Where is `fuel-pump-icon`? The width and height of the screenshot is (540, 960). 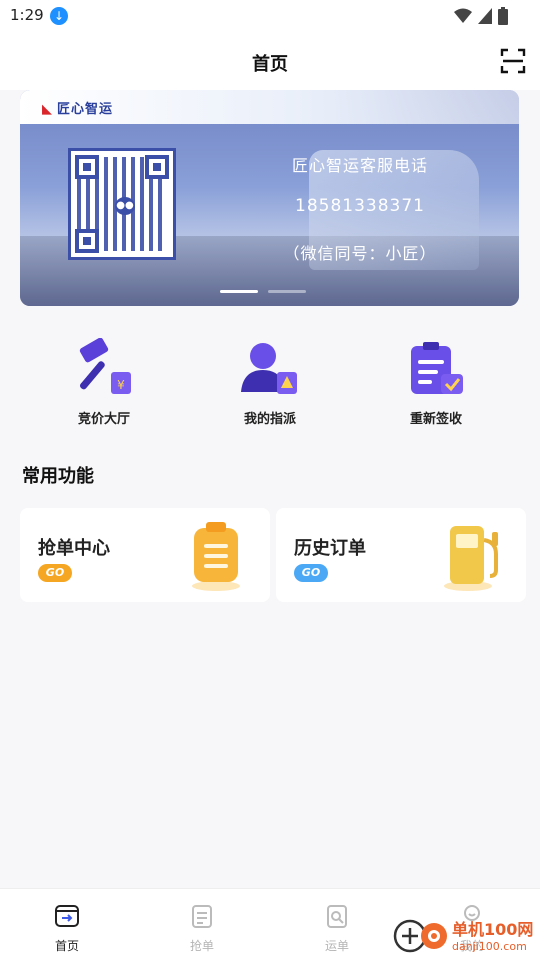 fuel-pump-icon is located at coordinates (471, 558).